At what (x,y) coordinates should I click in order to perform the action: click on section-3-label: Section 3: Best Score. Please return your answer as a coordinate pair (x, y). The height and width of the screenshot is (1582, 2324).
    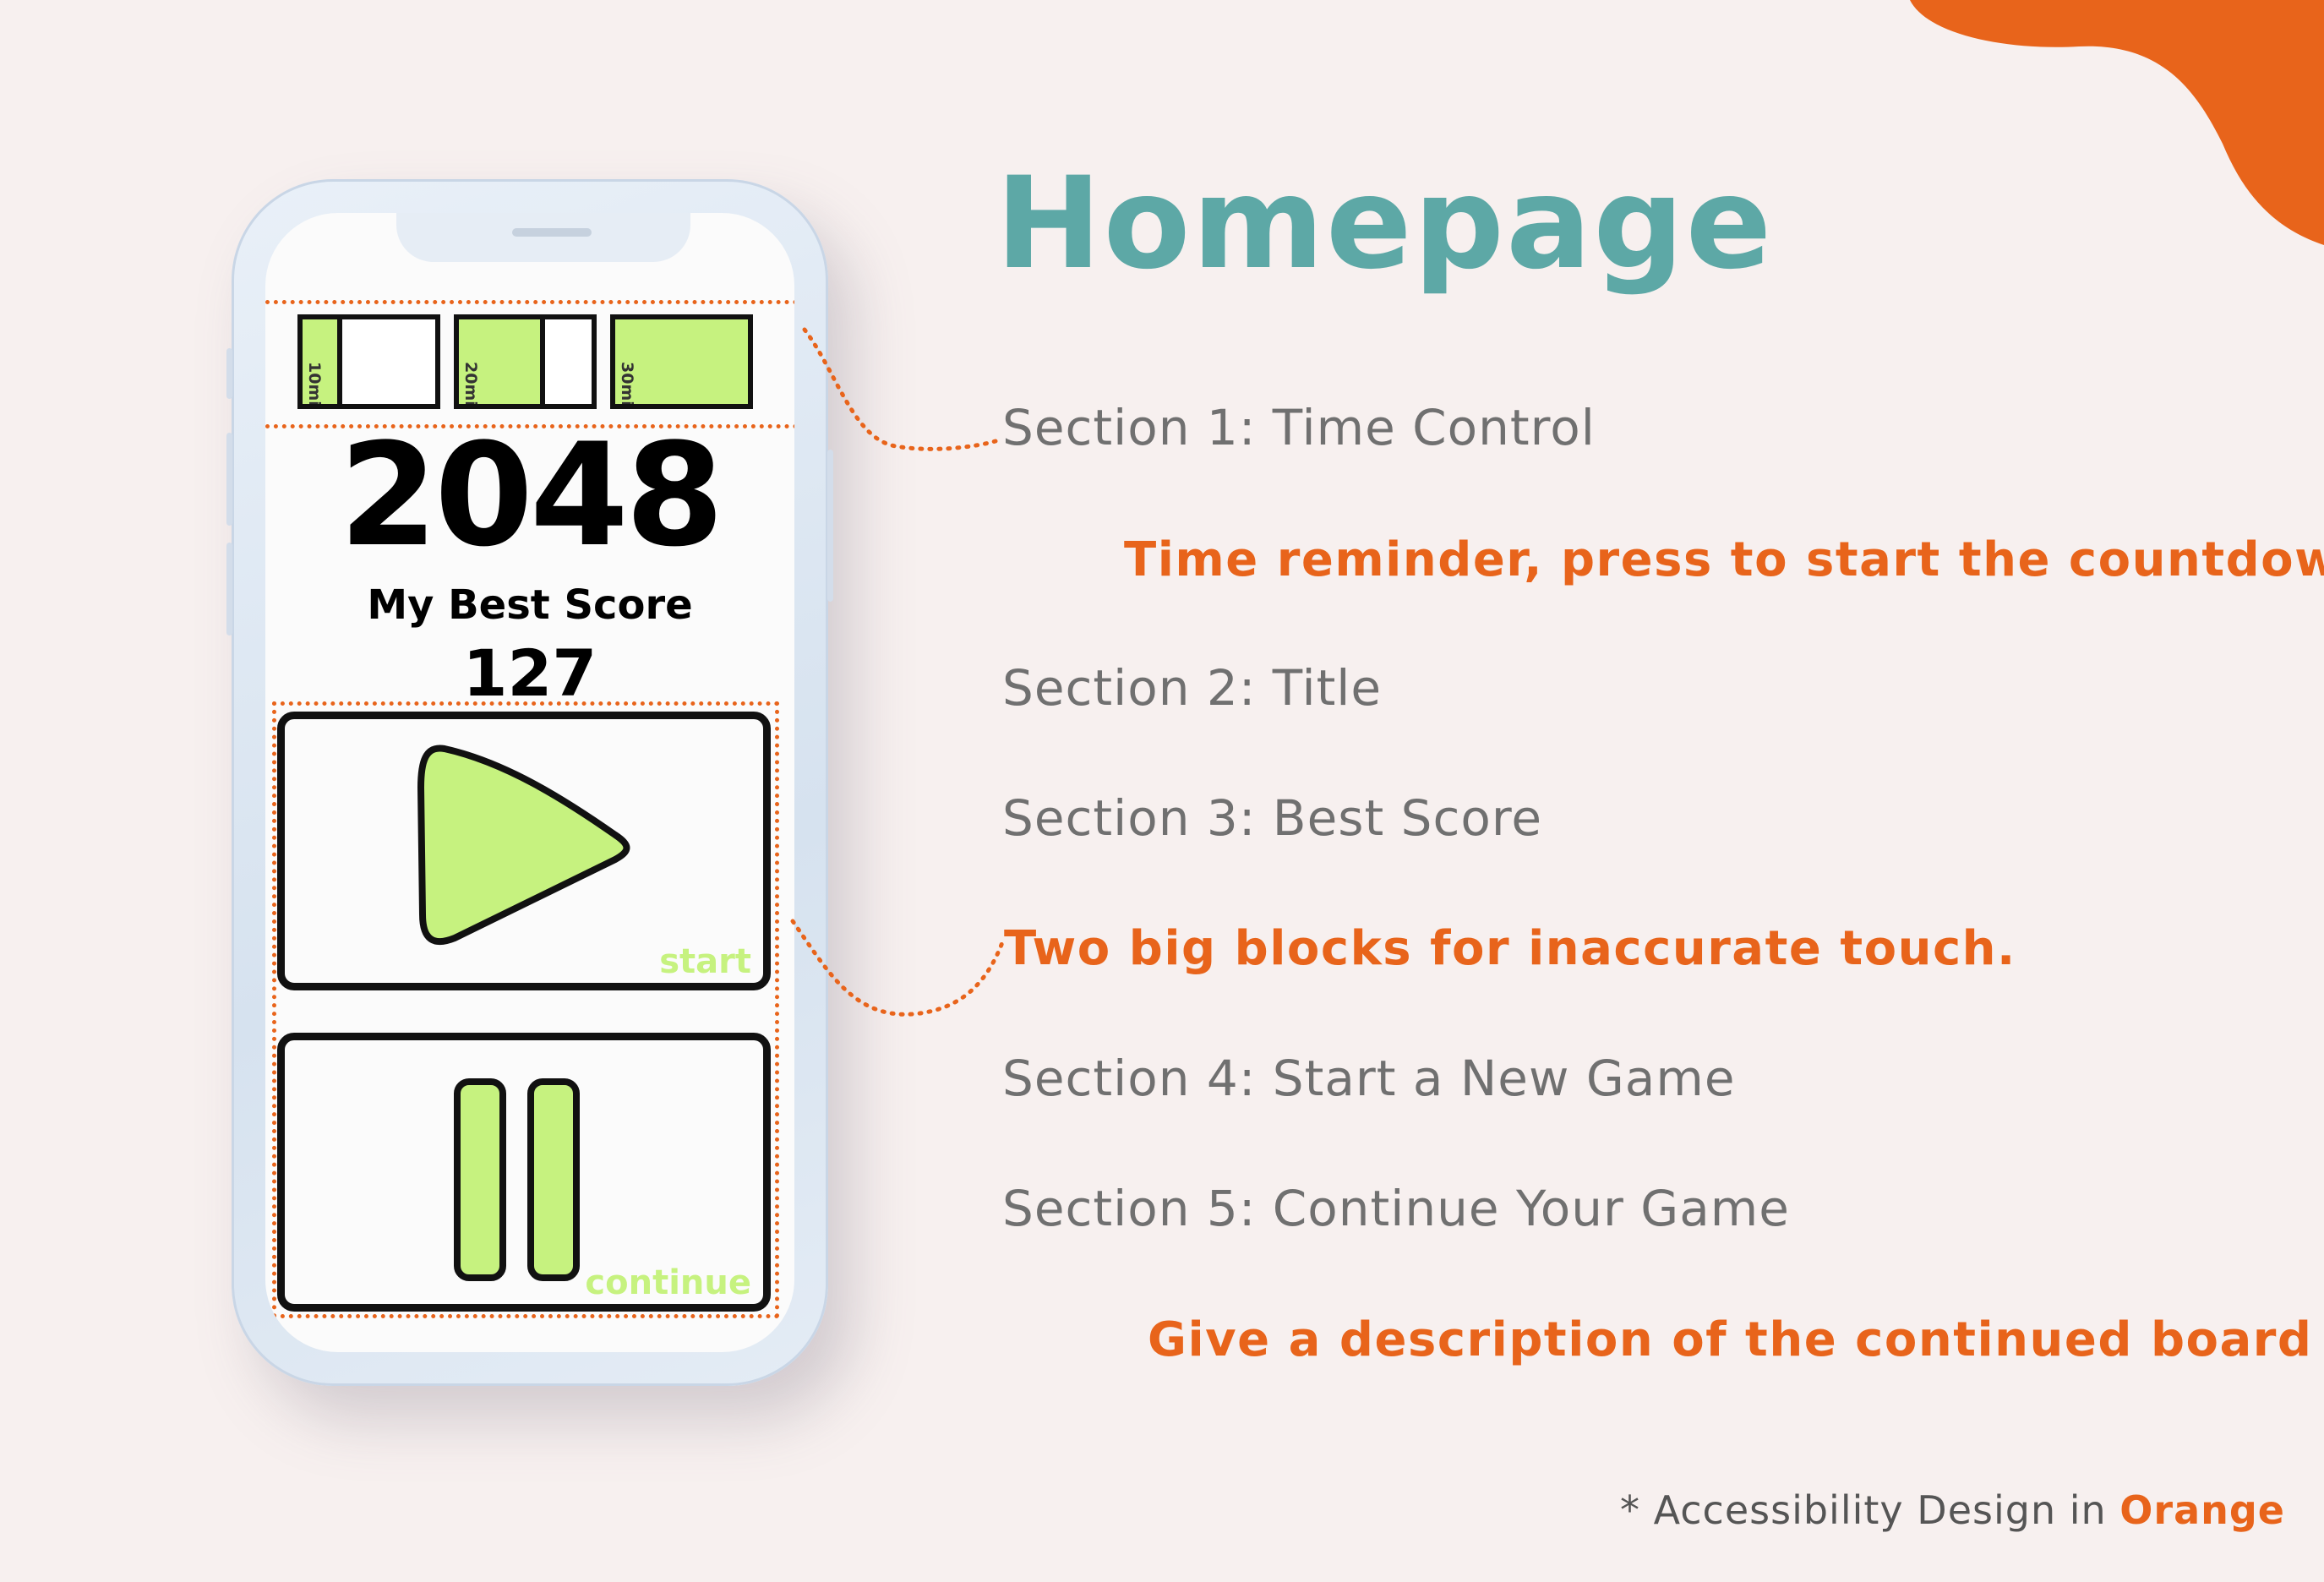
    Looking at the image, I should click on (1272, 818).